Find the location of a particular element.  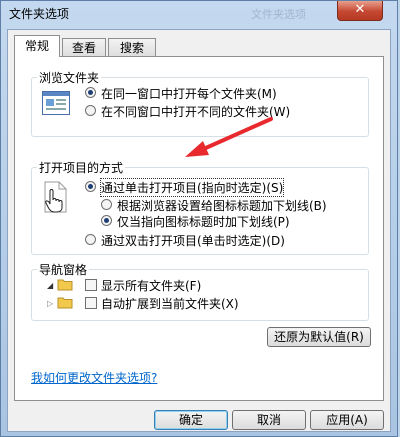

window-icon is located at coordinates (56, 103).